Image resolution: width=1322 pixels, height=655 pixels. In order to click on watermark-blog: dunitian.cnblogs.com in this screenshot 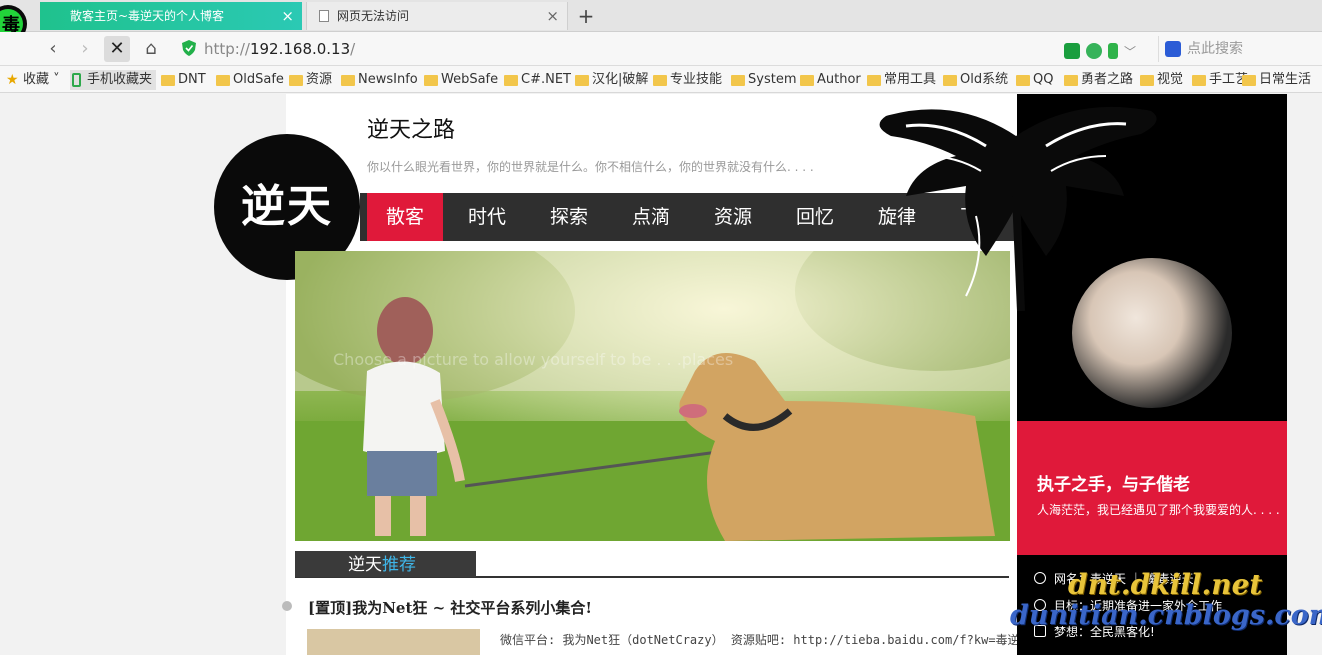, I will do `click(1166, 615)`.